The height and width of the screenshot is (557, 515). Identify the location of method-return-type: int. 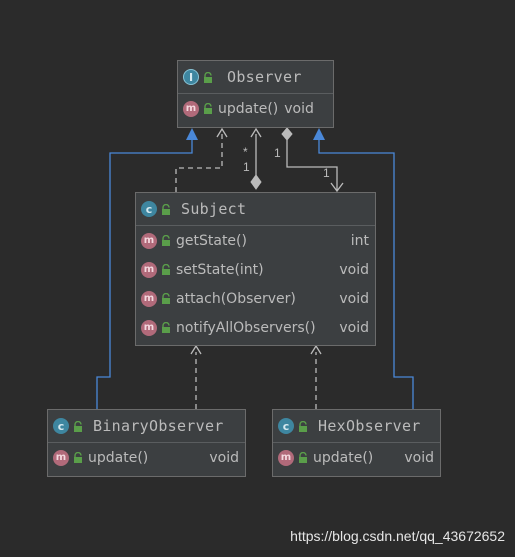
(359, 240).